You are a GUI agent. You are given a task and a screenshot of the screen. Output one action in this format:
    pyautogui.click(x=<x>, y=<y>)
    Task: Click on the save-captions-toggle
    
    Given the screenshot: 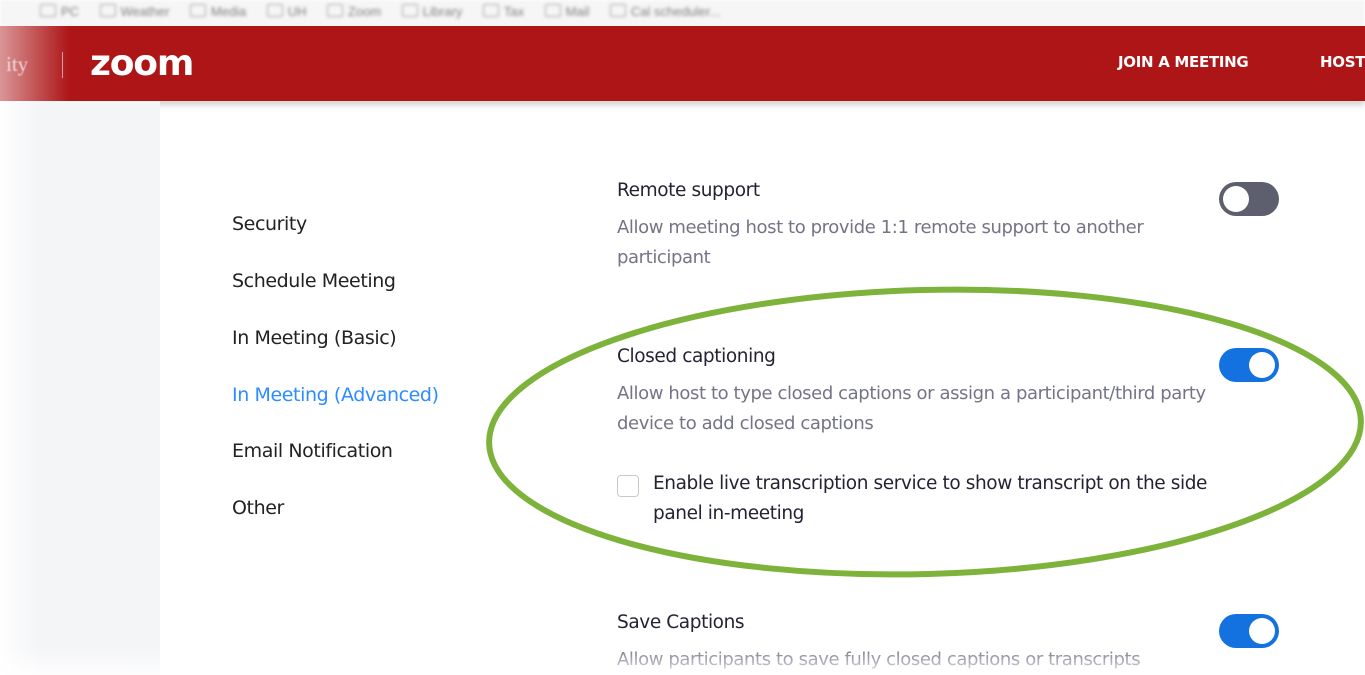 What is the action you would take?
    pyautogui.click(x=1249, y=631)
    